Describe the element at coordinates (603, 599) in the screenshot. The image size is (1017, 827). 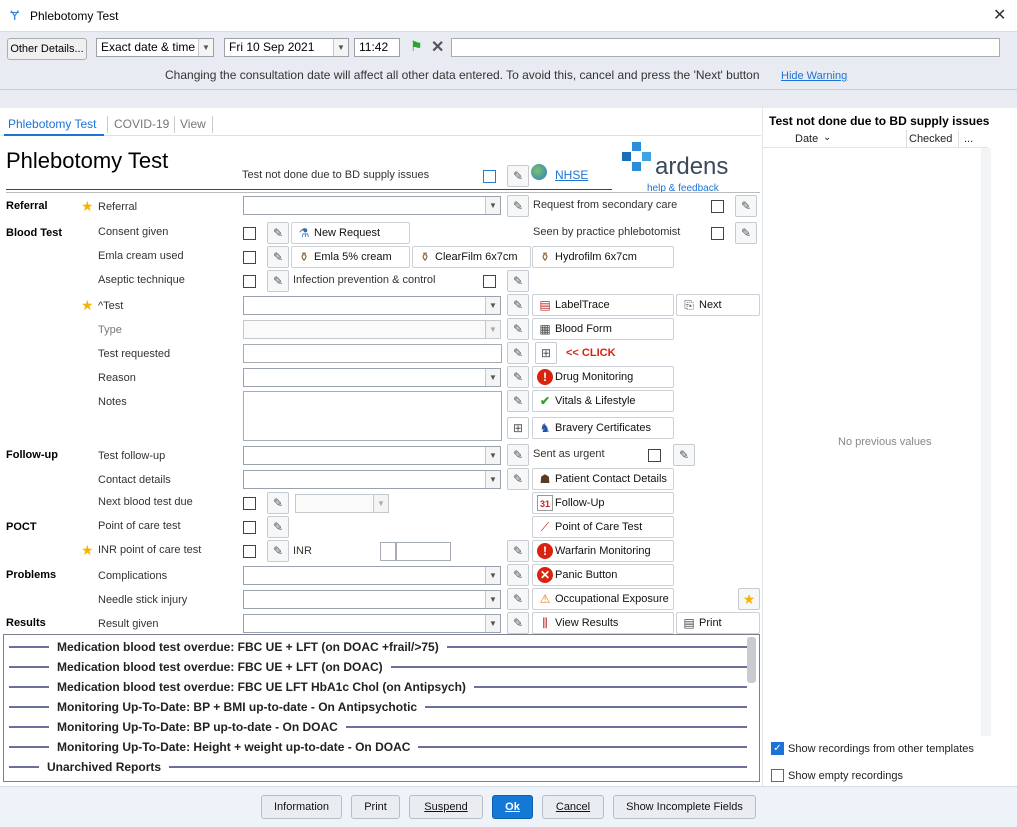
I see `occupational-exposure-button: ⚠ Occupational Exposure` at that location.